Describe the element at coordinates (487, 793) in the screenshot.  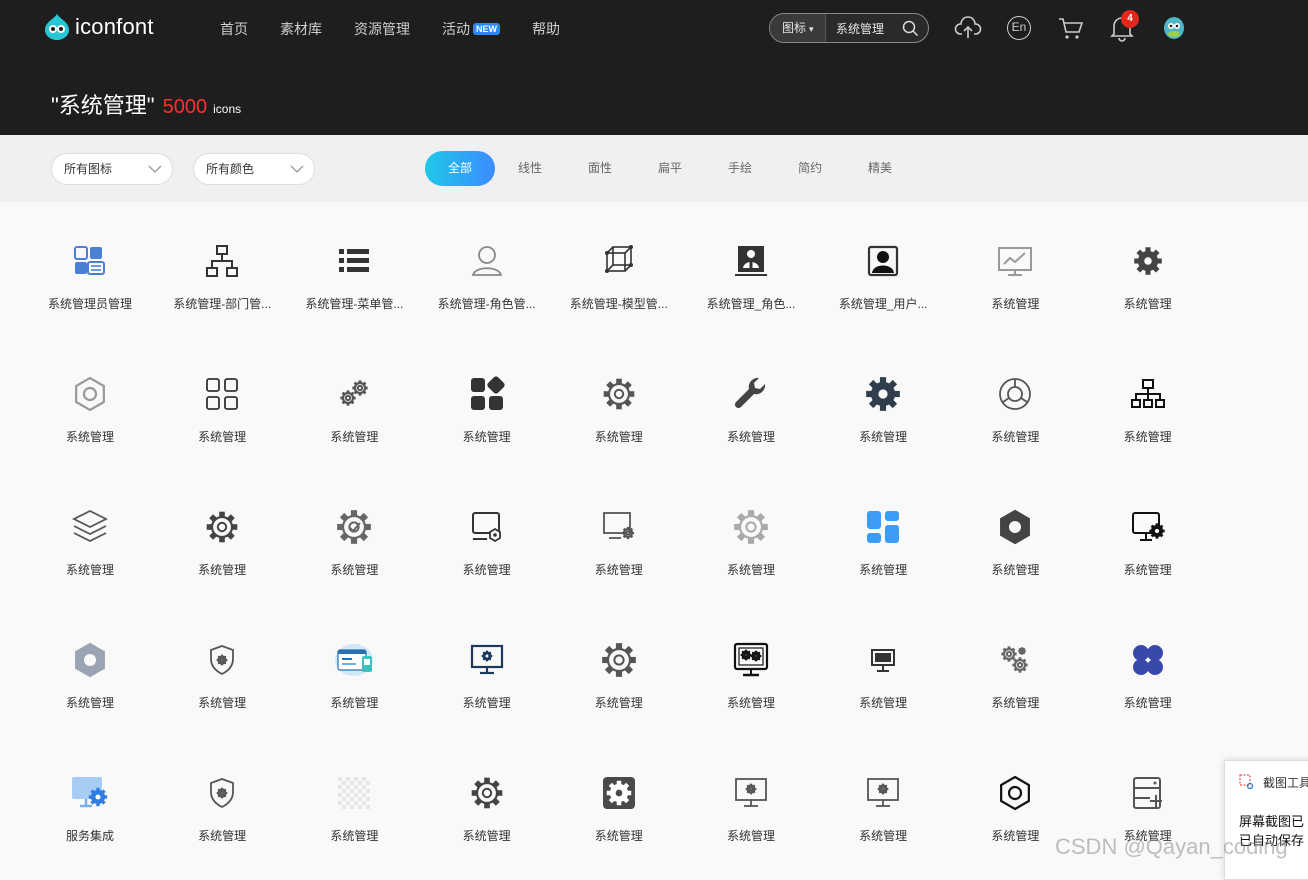
I see `gear-outline-icon` at that location.